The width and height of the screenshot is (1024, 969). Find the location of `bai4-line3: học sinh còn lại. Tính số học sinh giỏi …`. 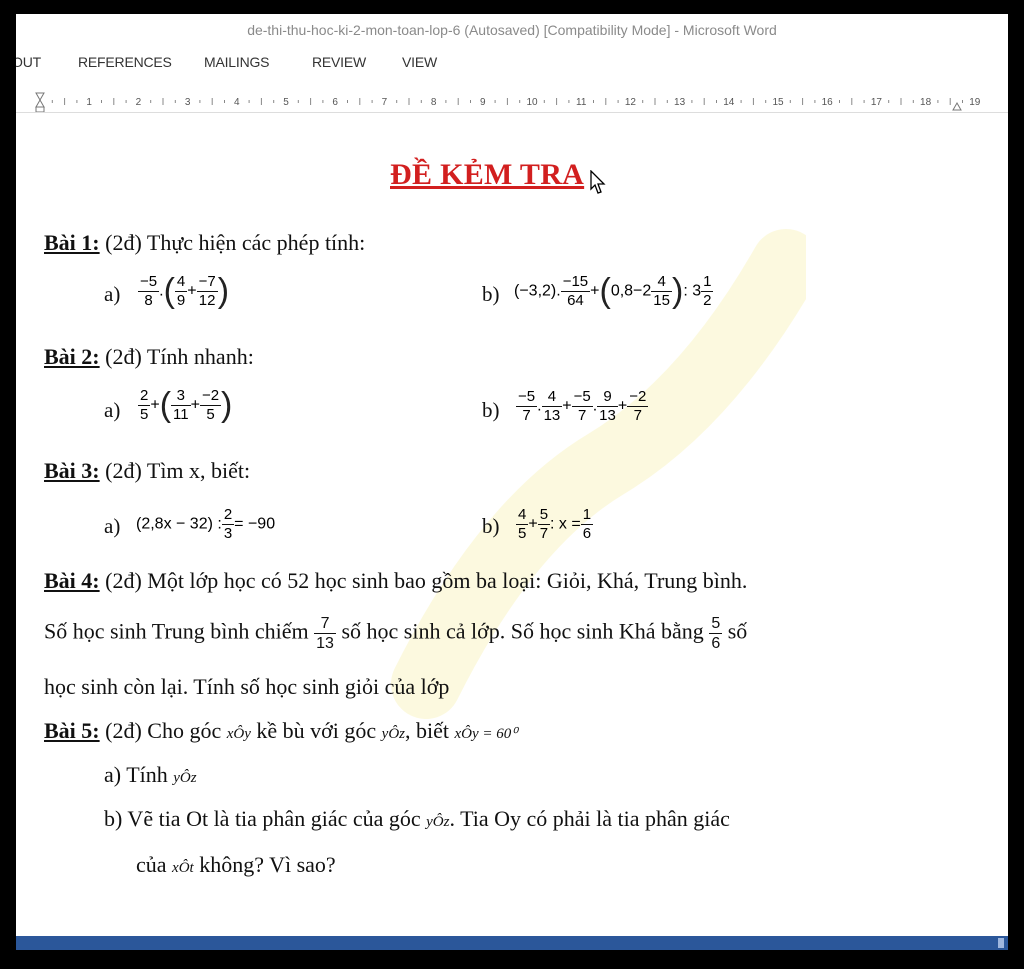

bai4-line3: học sinh còn lại. Tính số học sinh giỏi … is located at coordinates (247, 686).